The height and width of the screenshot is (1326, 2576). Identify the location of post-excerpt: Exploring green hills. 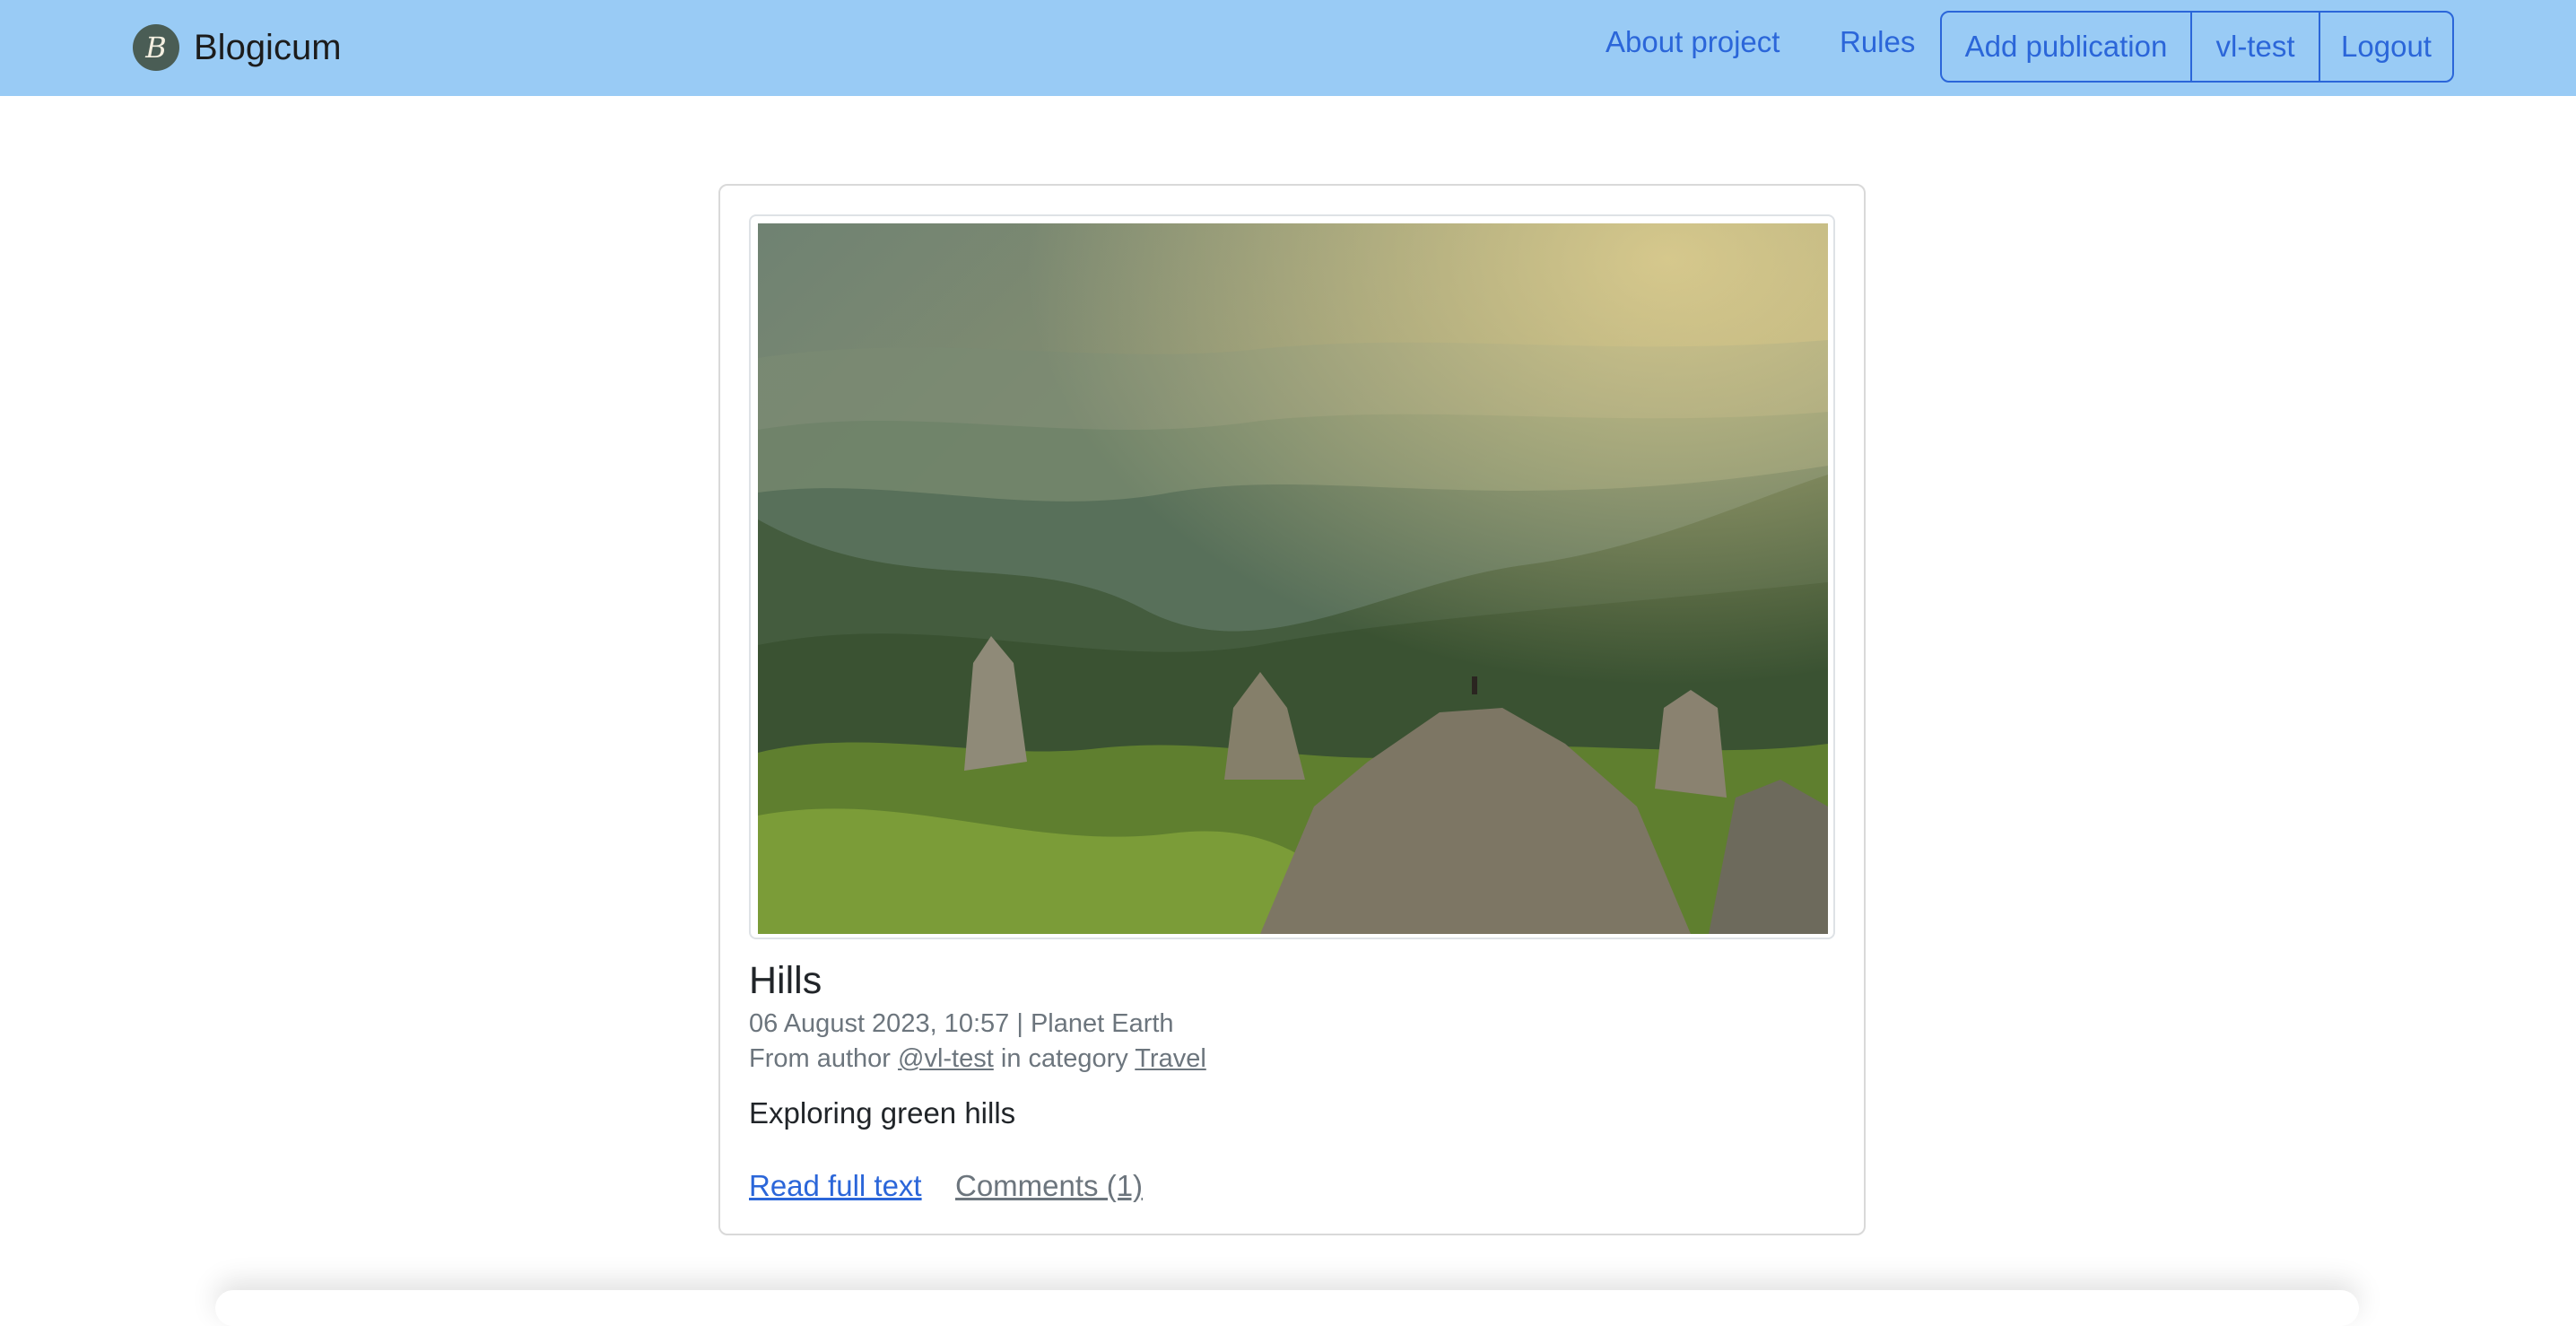
(882, 1113).